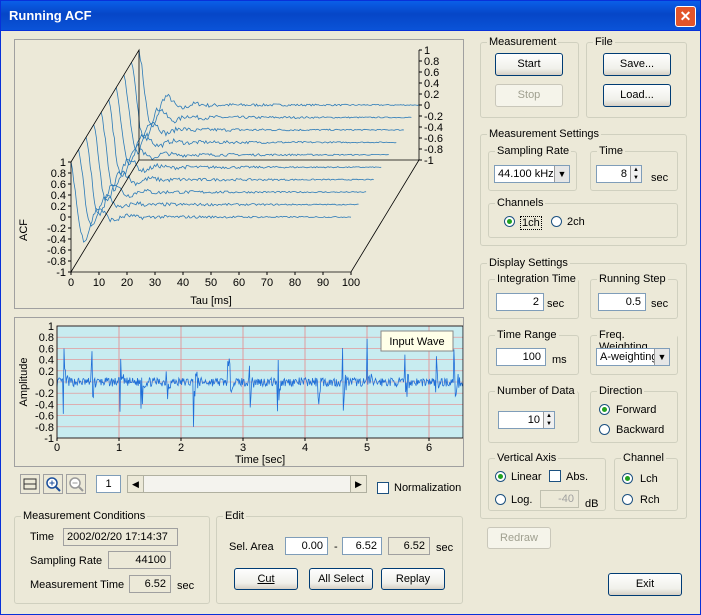 The image size is (701, 615). I want to click on channel-rch-label: Rch, so click(650, 500).